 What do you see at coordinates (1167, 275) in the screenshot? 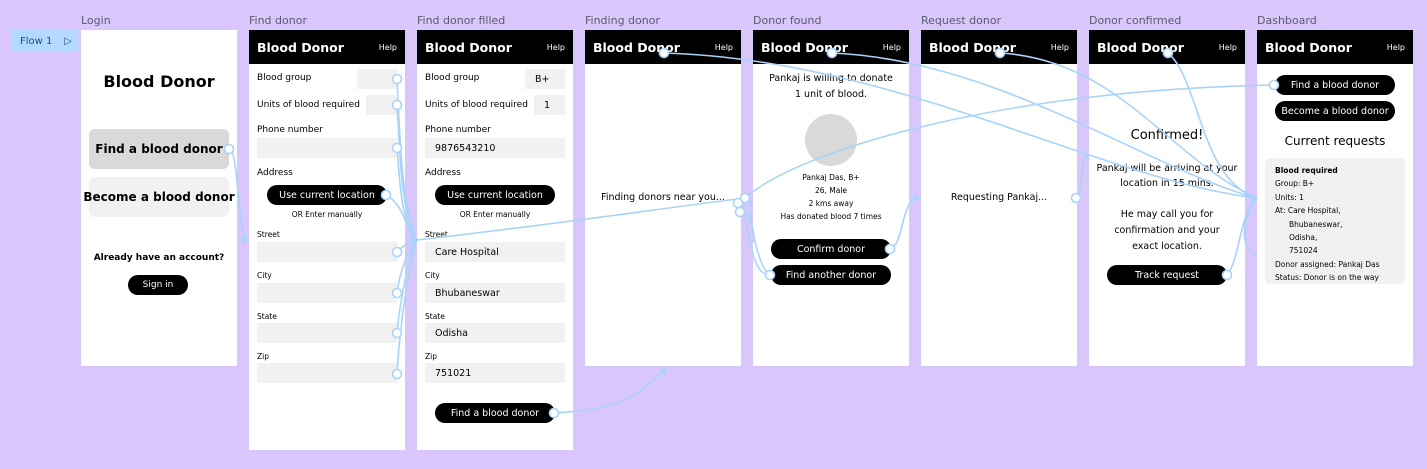
I see `track-request-button: Track request` at bounding box center [1167, 275].